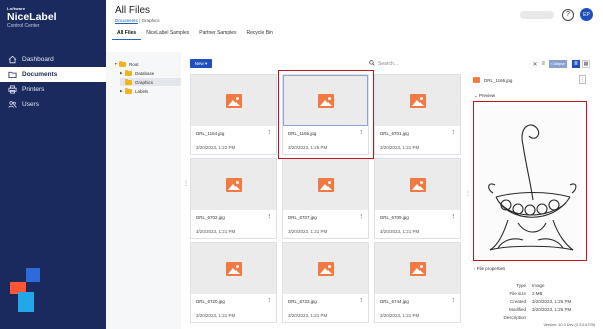  What do you see at coordinates (537, 14) in the screenshot?
I see `user-name-chip` at bounding box center [537, 14].